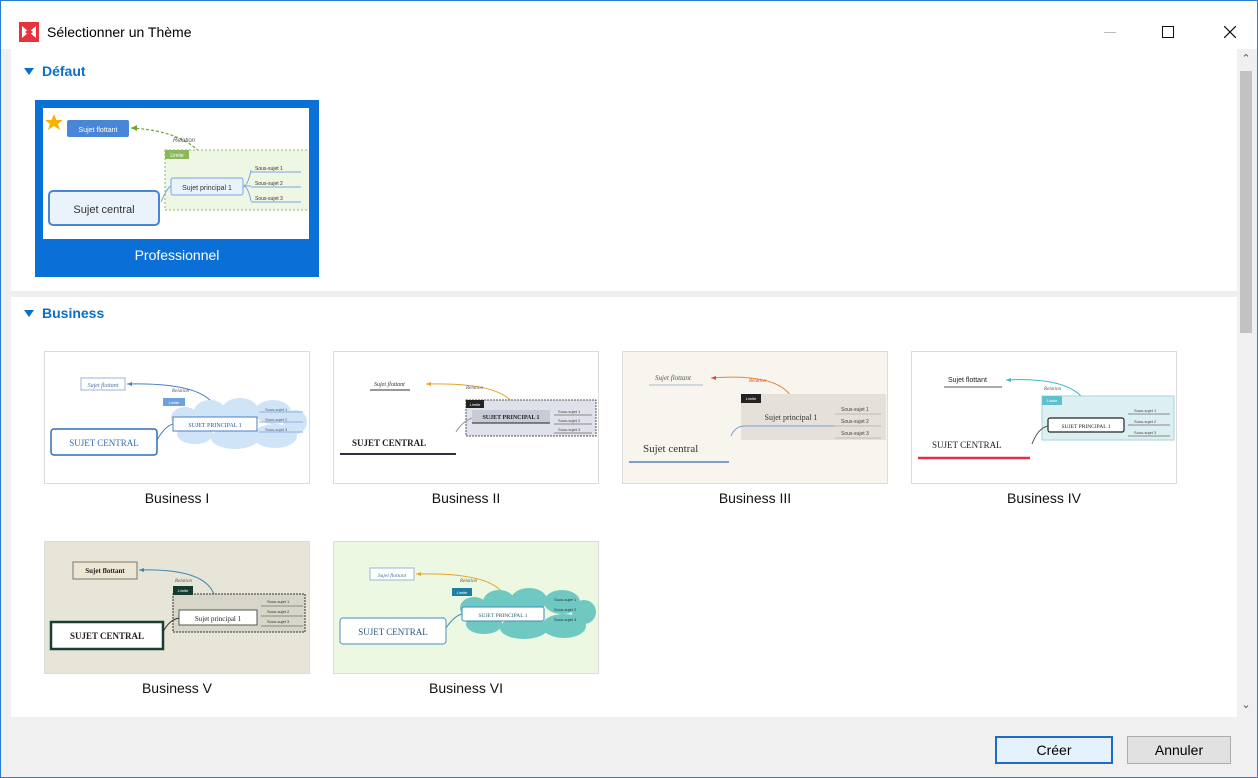 This screenshot has height=778, width=1258. What do you see at coordinates (1054, 750) in the screenshot?
I see `create-button: Créer` at bounding box center [1054, 750].